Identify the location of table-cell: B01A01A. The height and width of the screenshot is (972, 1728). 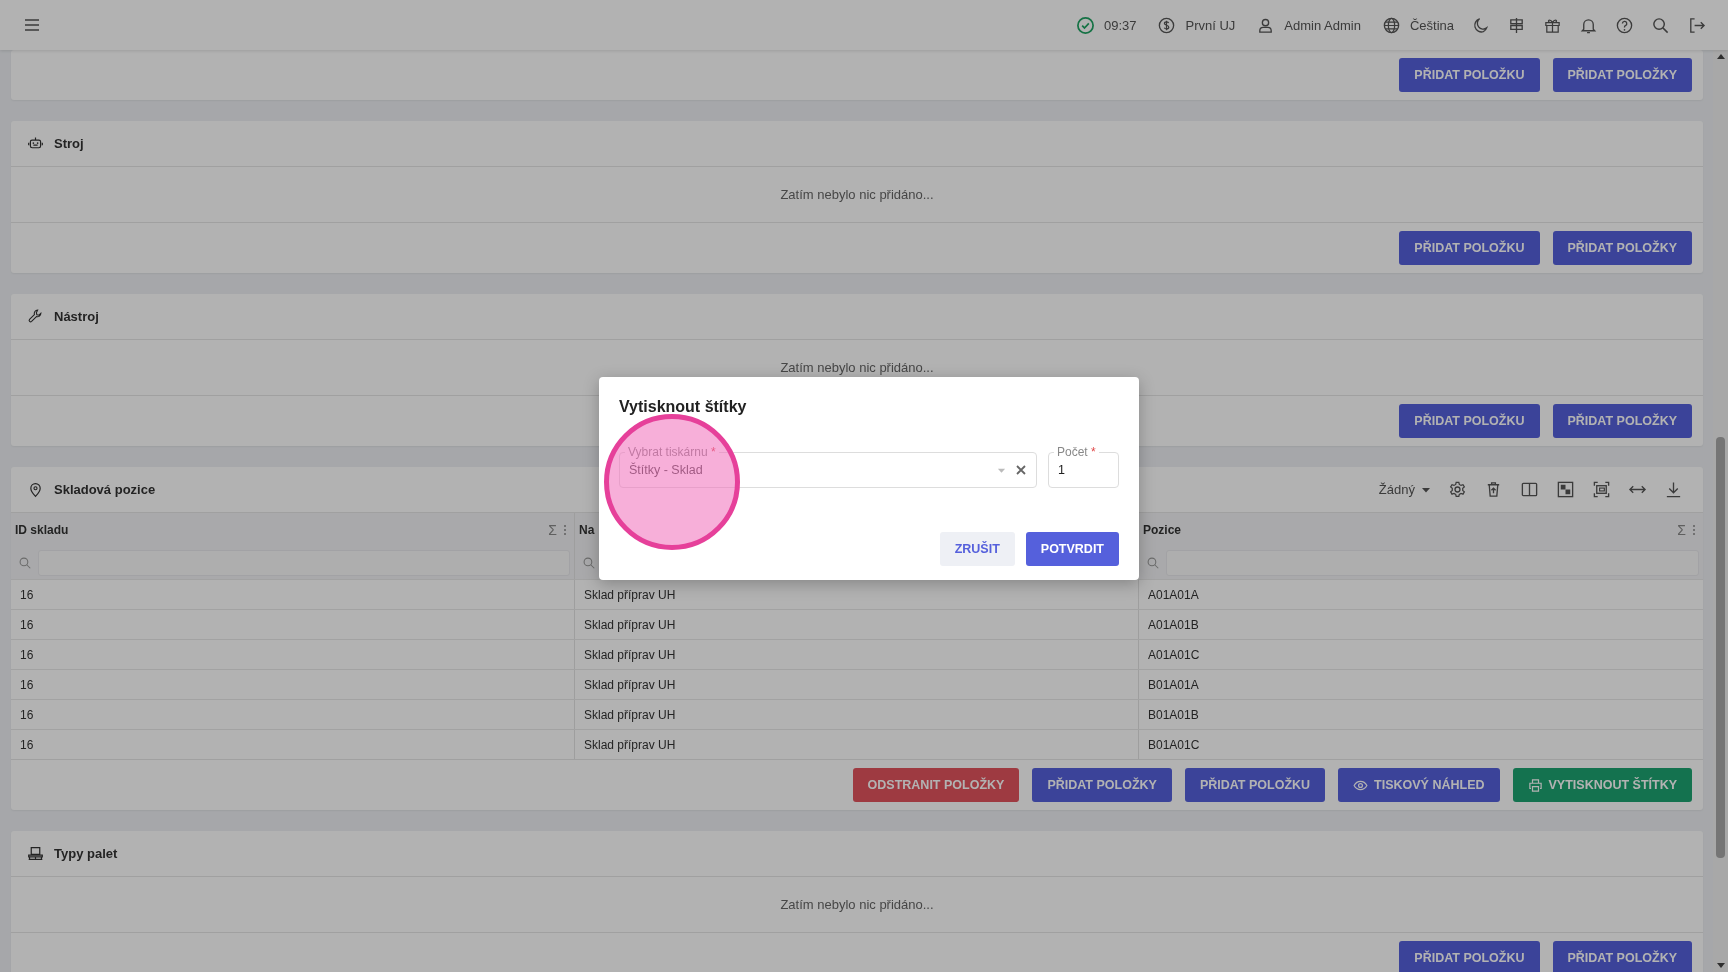
(1173, 684).